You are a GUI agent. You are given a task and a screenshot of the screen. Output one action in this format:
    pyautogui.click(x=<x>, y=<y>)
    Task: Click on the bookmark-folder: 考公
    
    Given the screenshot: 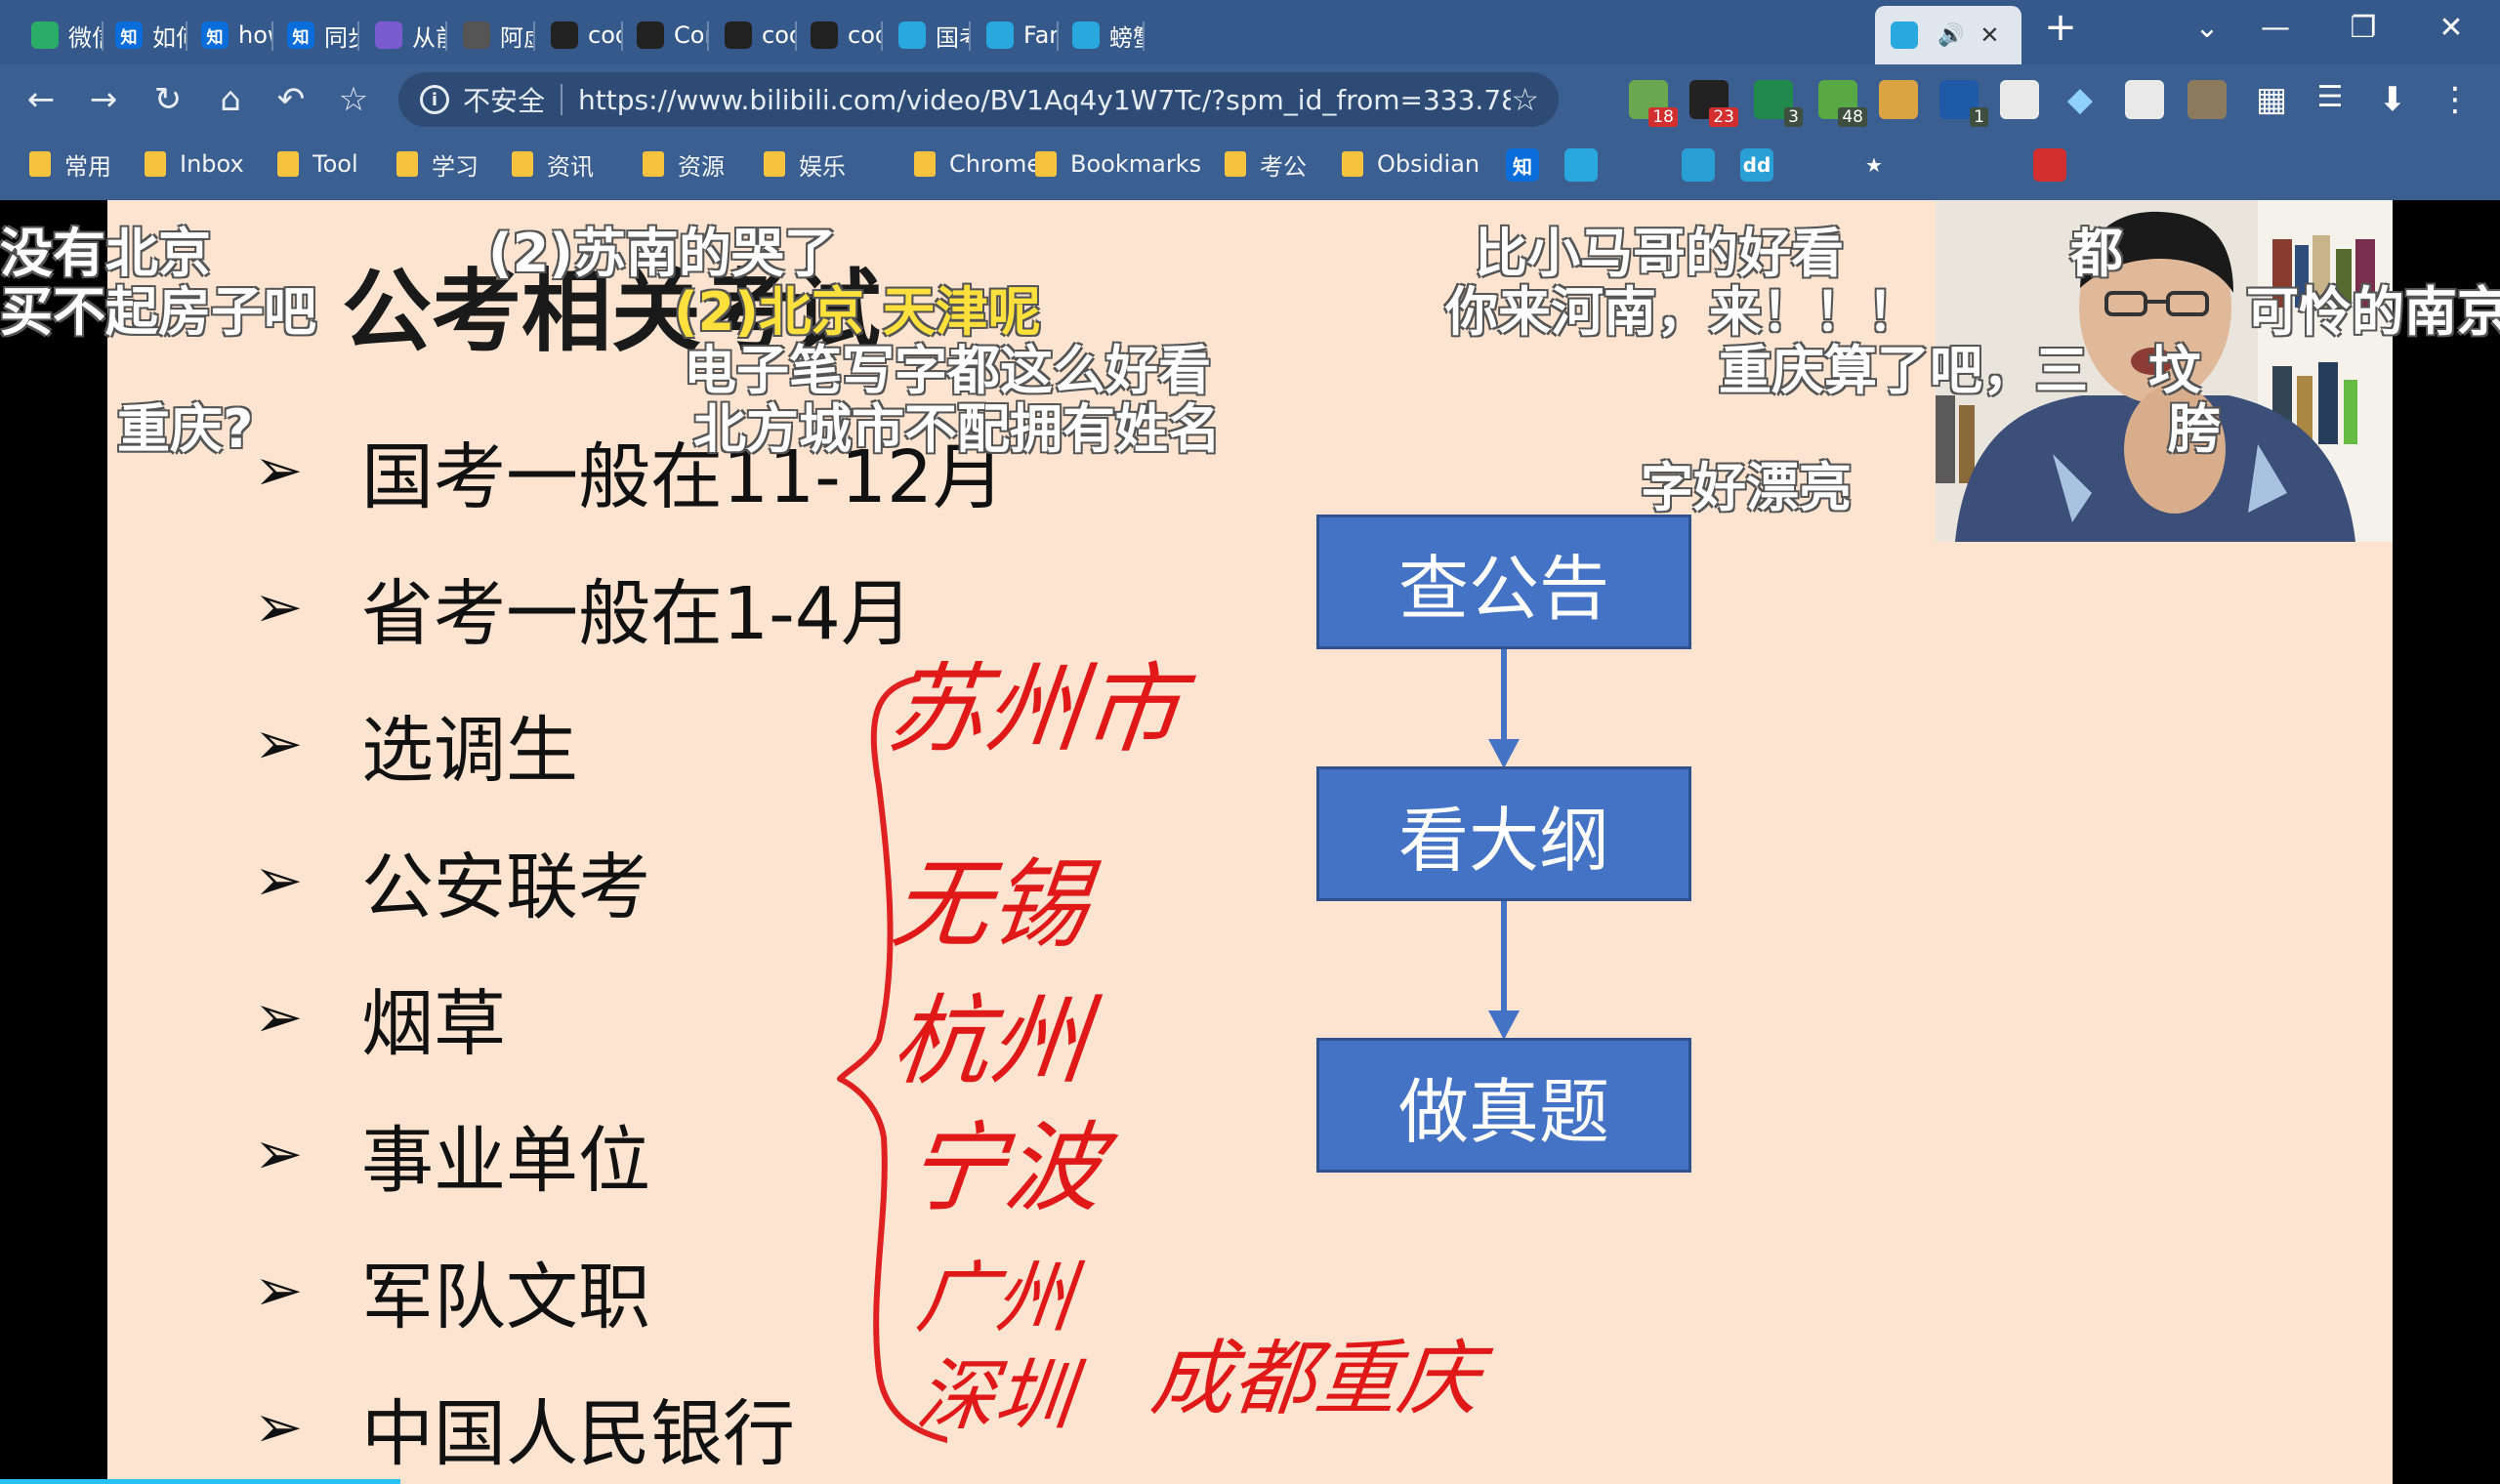 What is the action you would take?
    pyautogui.click(x=1266, y=164)
    